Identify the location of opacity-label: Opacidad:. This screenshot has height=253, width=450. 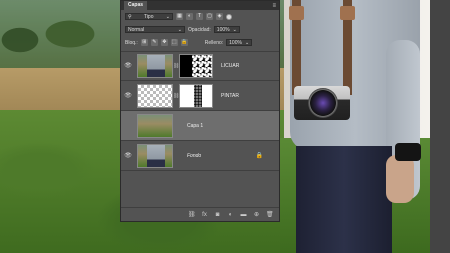
(199, 29).